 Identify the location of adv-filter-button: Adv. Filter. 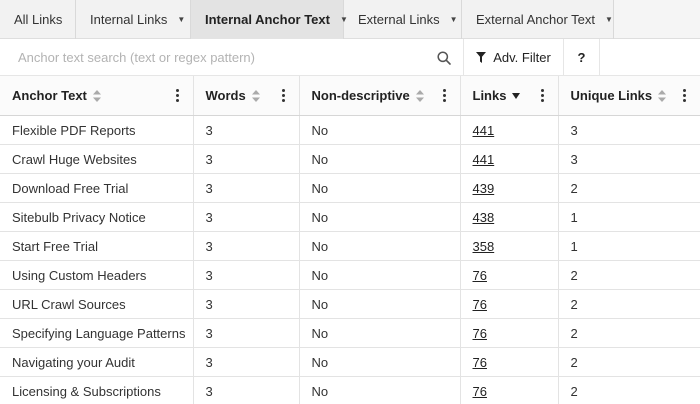
(514, 57).